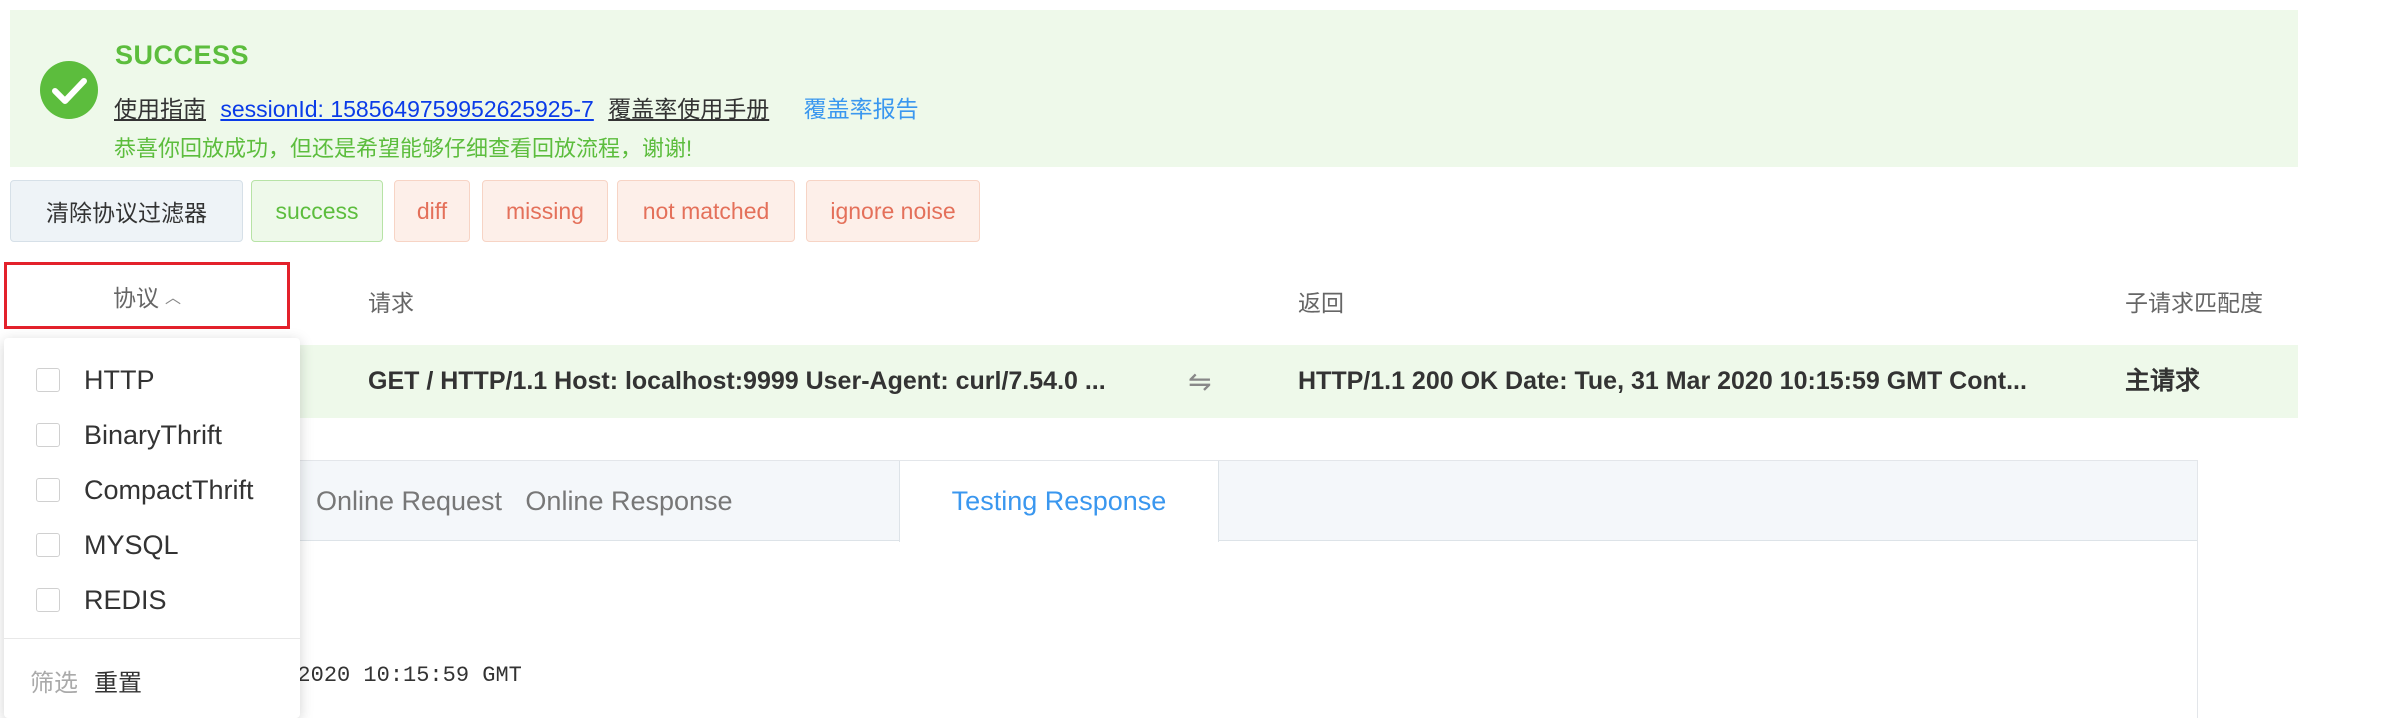  Describe the element at coordinates (152, 638) in the screenshot. I see `dropdown-divider` at that location.